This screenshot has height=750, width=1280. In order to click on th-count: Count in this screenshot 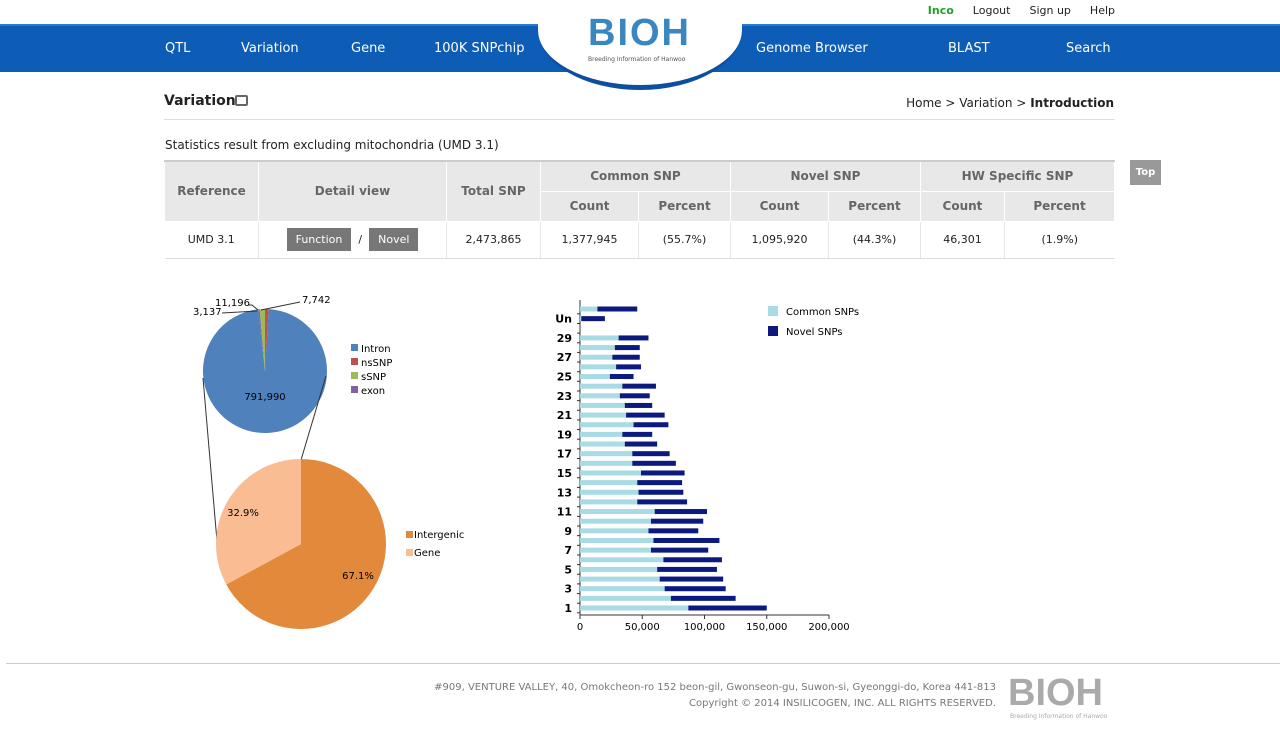, I will do `click(962, 206)`.